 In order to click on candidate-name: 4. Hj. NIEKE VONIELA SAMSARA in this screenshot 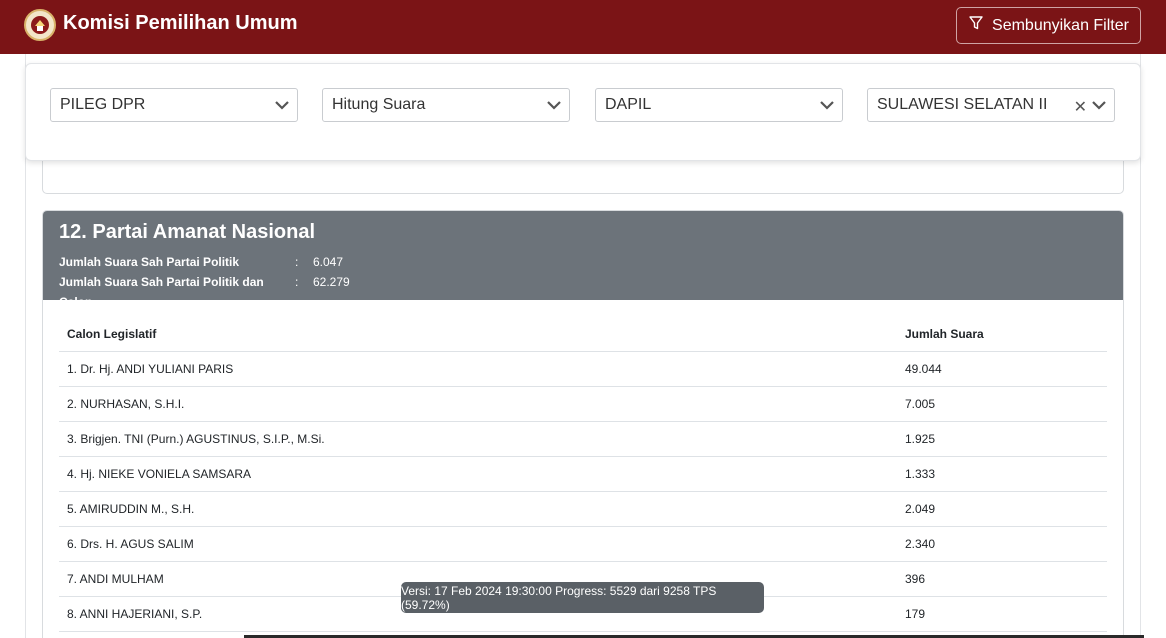, I will do `click(478, 474)`.